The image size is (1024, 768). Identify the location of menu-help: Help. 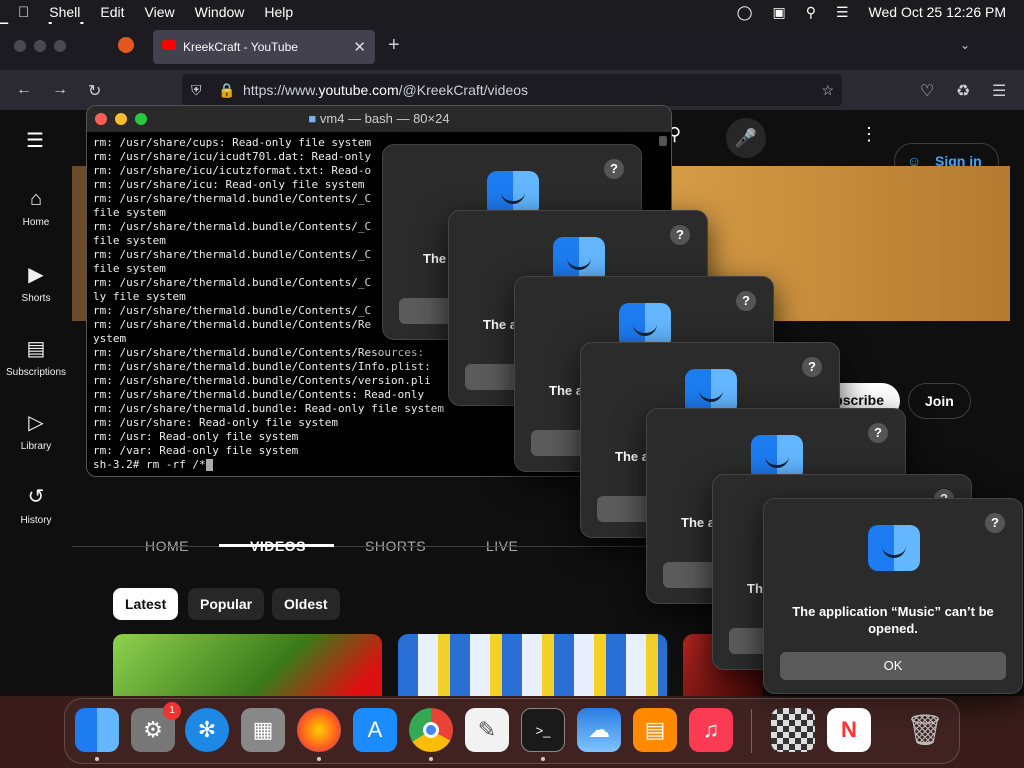
(278, 12).